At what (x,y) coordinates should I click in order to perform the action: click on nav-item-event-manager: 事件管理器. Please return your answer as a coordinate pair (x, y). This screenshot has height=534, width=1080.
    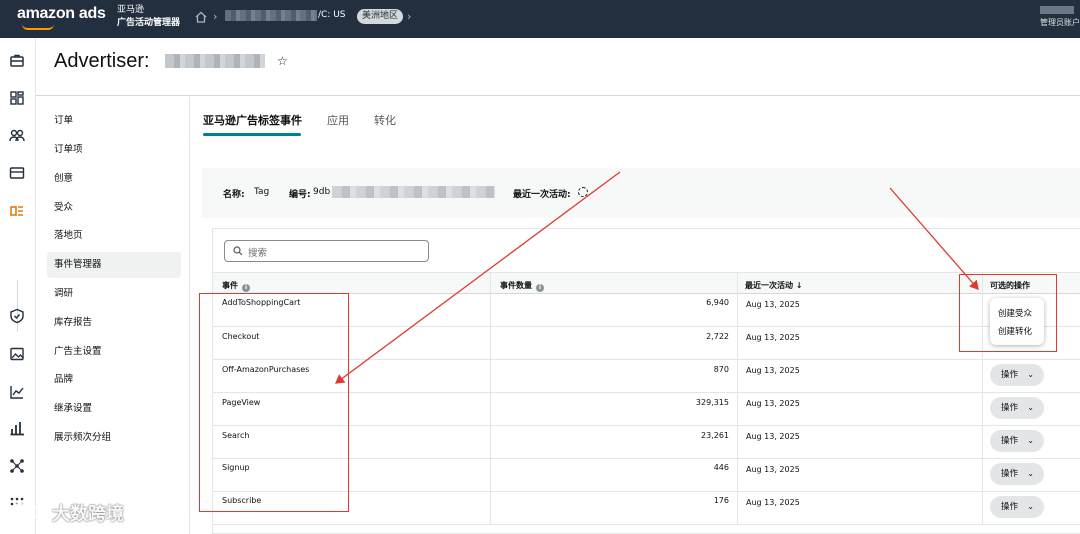
    Looking at the image, I should click on (114, 265).